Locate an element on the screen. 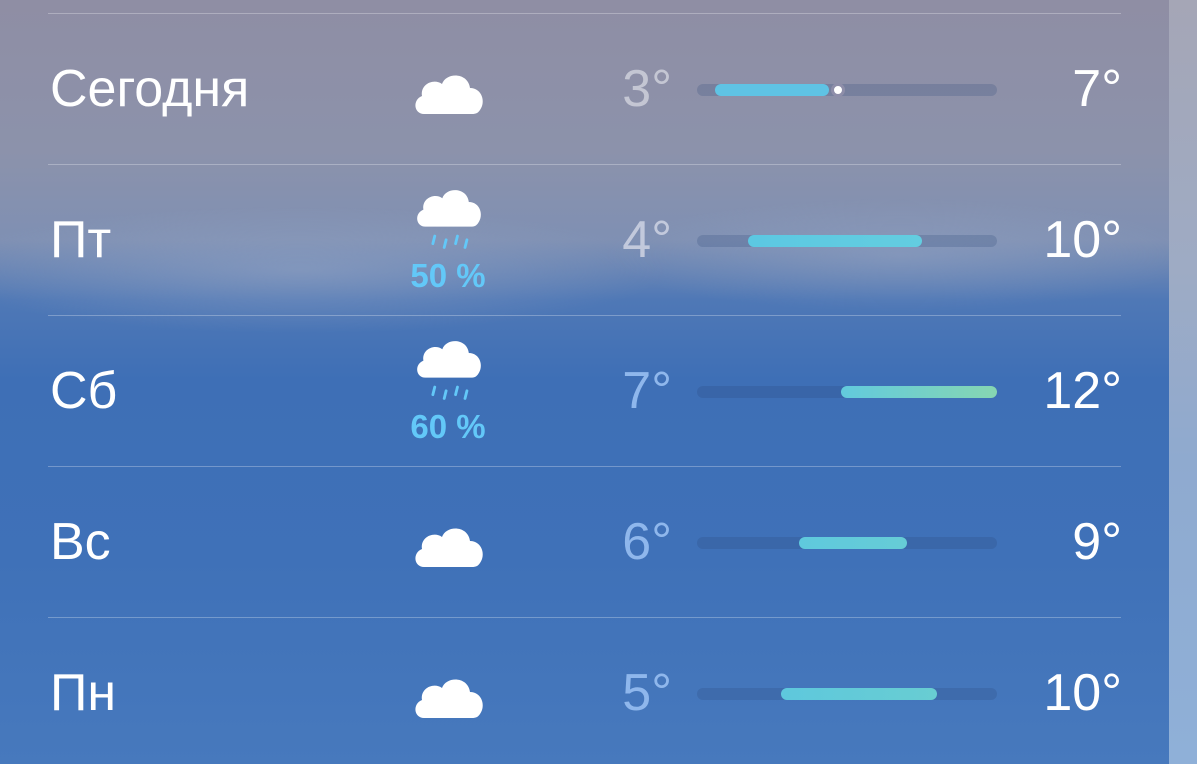 Image resolution: width=1197 pixels, height=764 pixels. high-temp: 7° is located at coordinates (1097, 89).